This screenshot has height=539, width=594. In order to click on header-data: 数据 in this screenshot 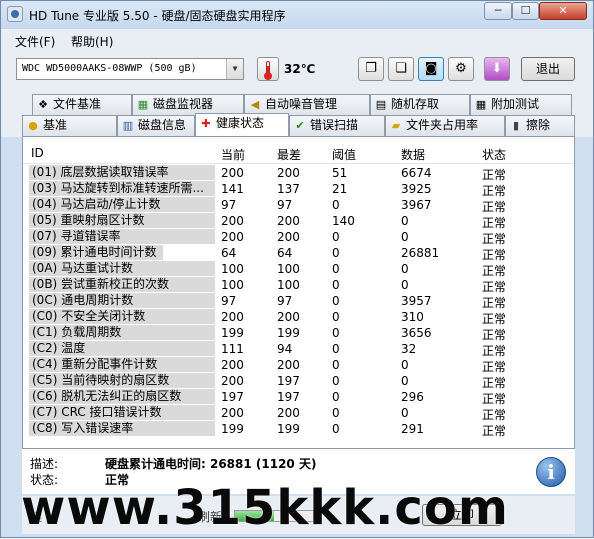, I will do `click(413, 154)`.